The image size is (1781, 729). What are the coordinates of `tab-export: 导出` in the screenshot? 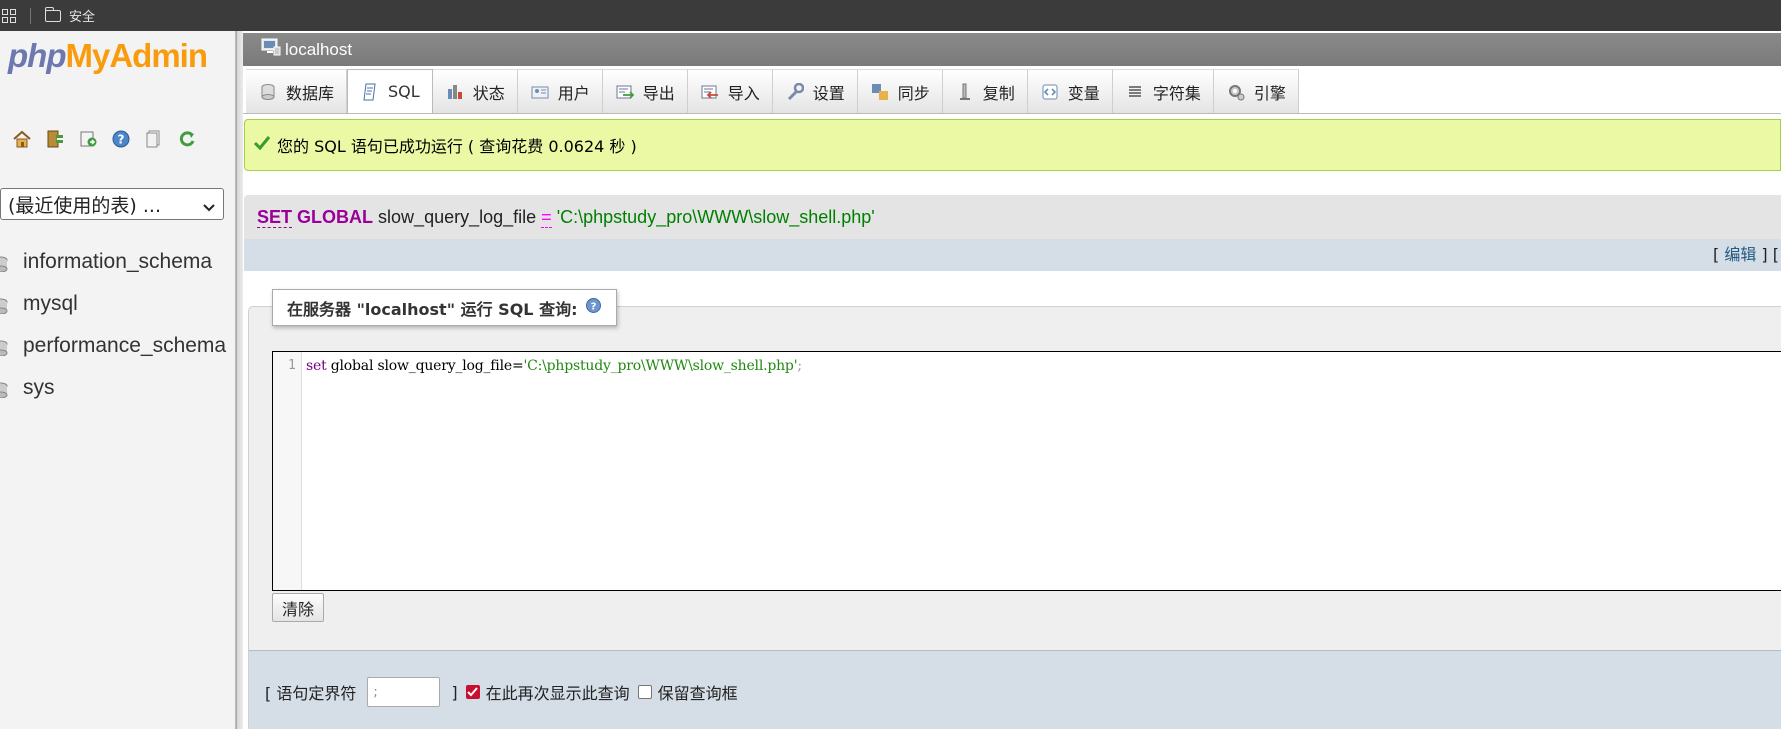 It's located at (645, 91).